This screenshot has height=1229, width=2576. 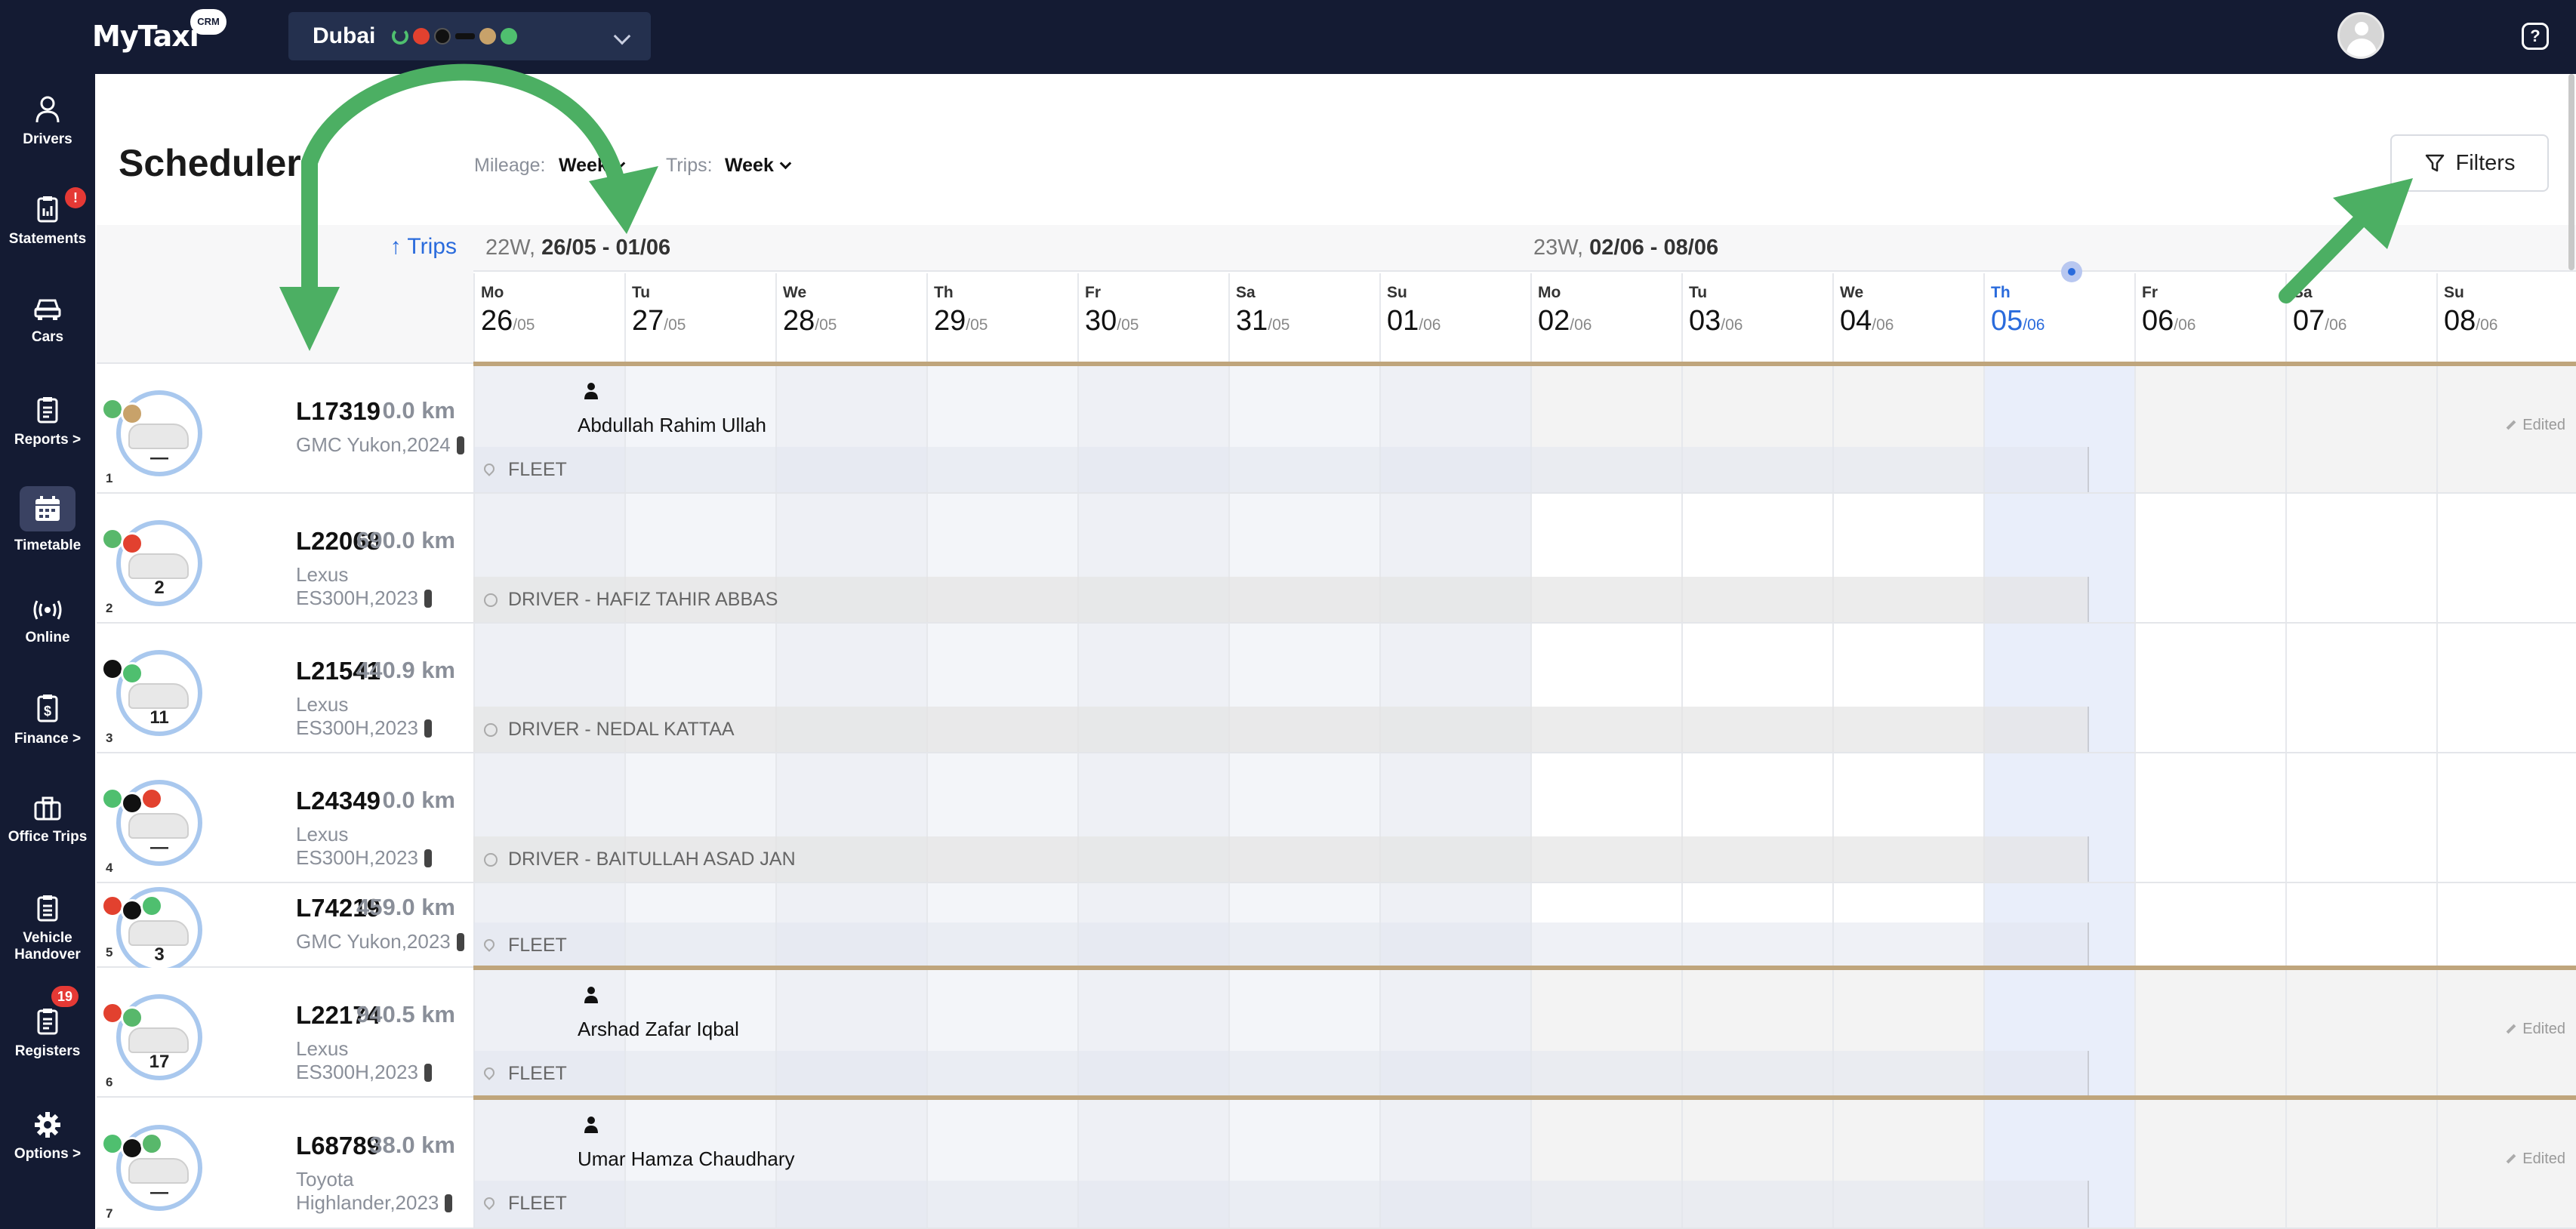 I want to click on briefcase-icon, so click(x=47, y=809).